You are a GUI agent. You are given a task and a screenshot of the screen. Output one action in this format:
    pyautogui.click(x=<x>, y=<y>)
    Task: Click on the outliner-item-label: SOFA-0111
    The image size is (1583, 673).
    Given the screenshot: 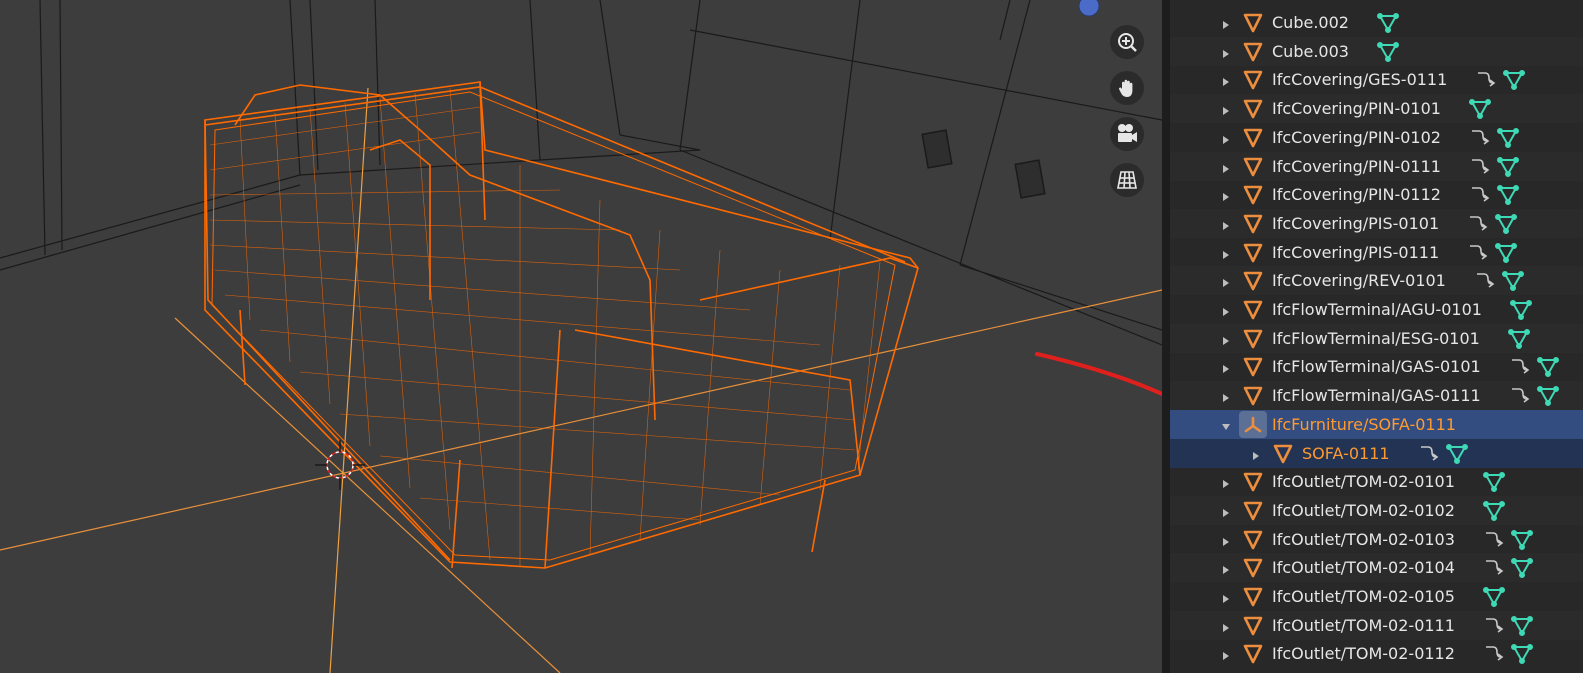 What is the action you would take?
    pyautogui.click(x=1346, y=454)
    